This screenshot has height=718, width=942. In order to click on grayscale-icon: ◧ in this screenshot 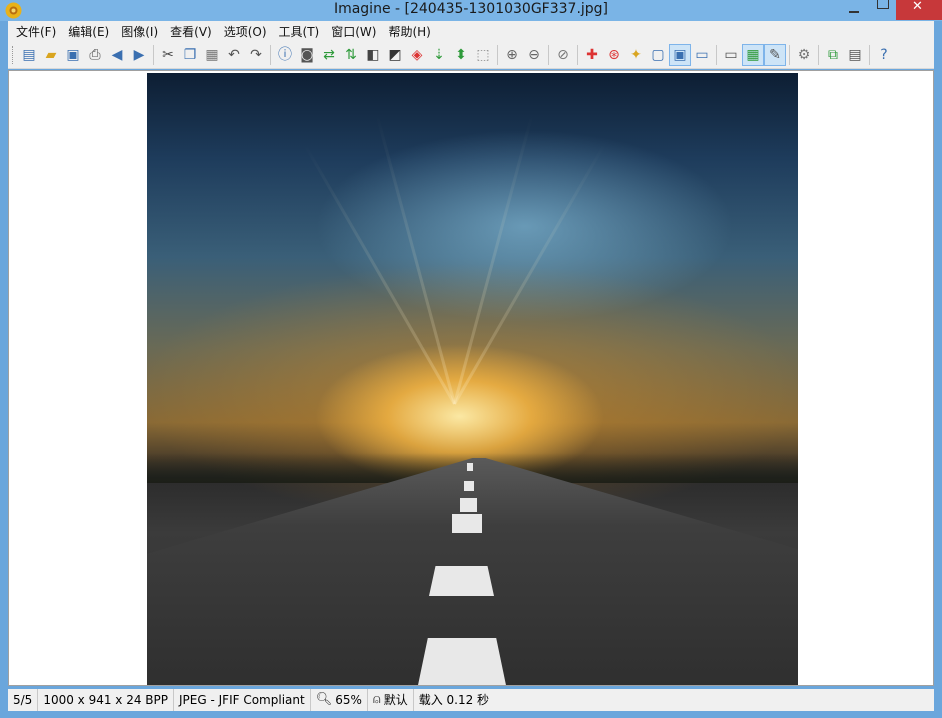, I will do `click(373, 55)`.